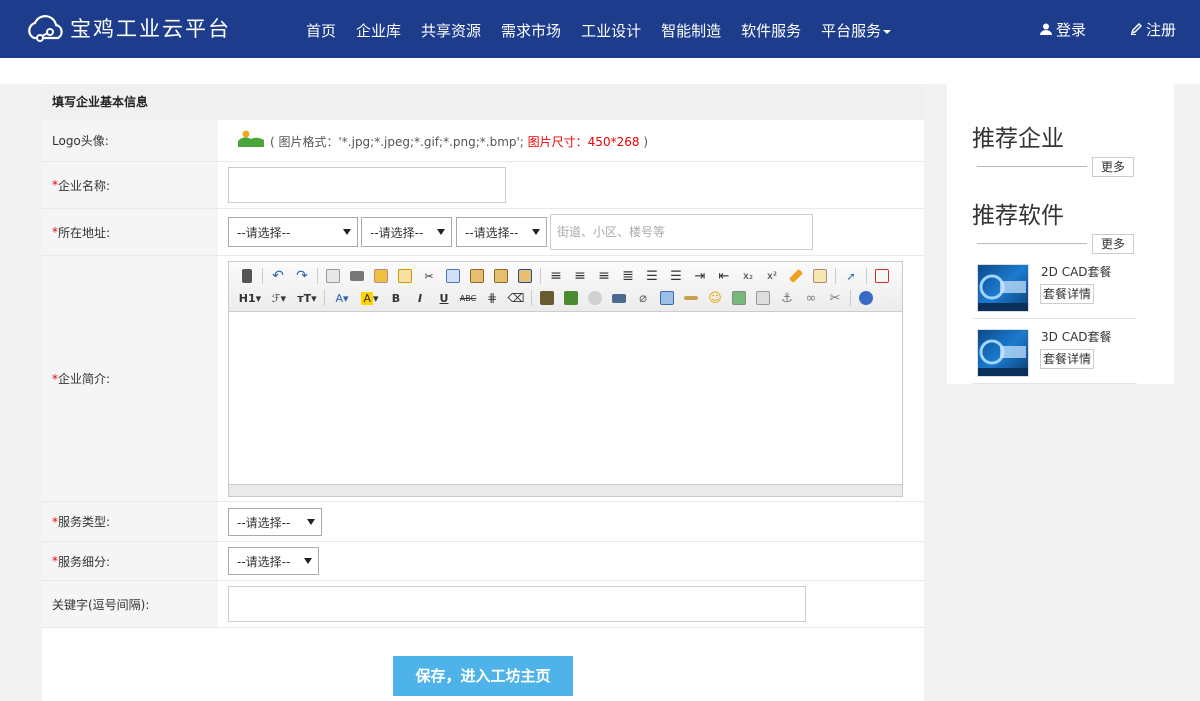 This screenshot has width=1200, height=701. Describe the element at coordinates (715, 298) in the screenshot. I see `emoticon-icon: ☺` at that location.